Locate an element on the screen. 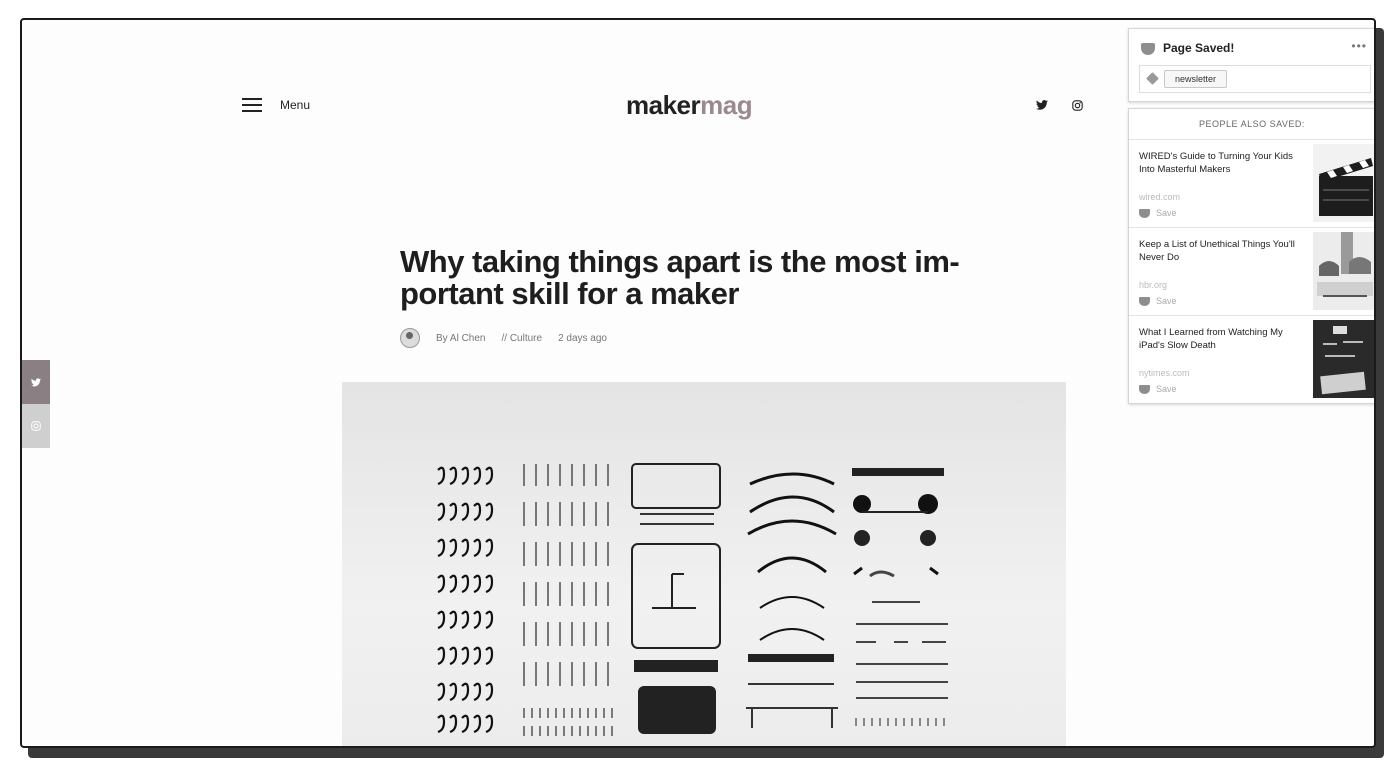 Image resolution: width=1400 pixels, height=780 pixels. item-thumbnail-hands is located at coordinates (1343, 271).